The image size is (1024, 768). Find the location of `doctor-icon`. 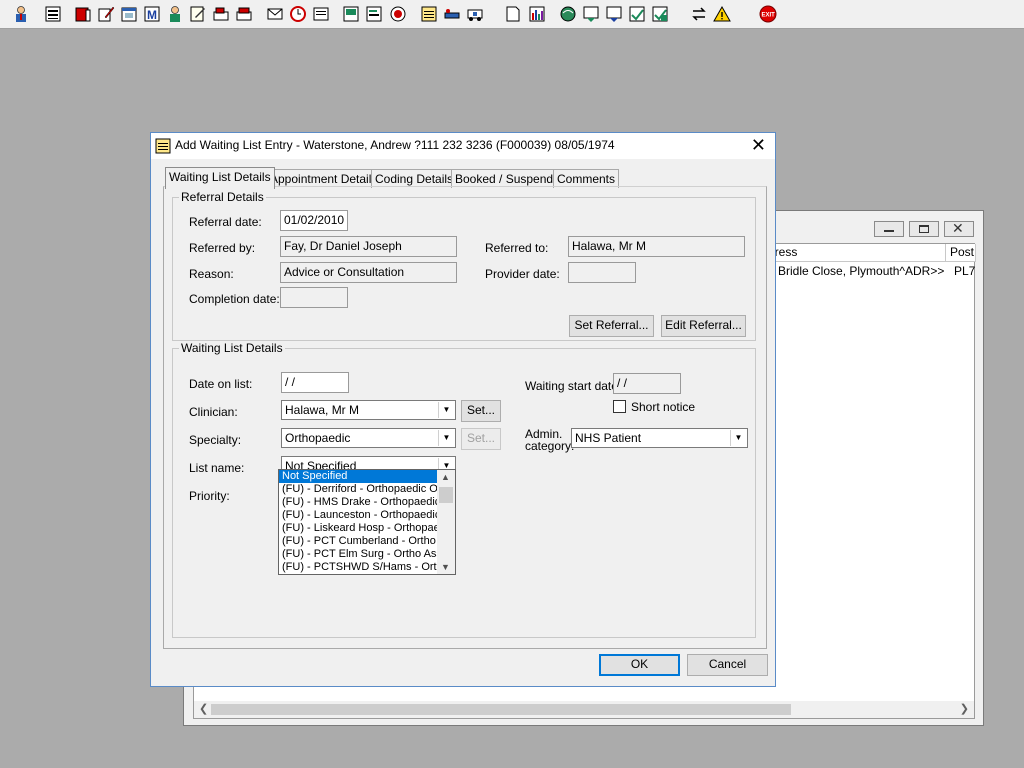

doctor-icon is located at coordinates (175, 14).